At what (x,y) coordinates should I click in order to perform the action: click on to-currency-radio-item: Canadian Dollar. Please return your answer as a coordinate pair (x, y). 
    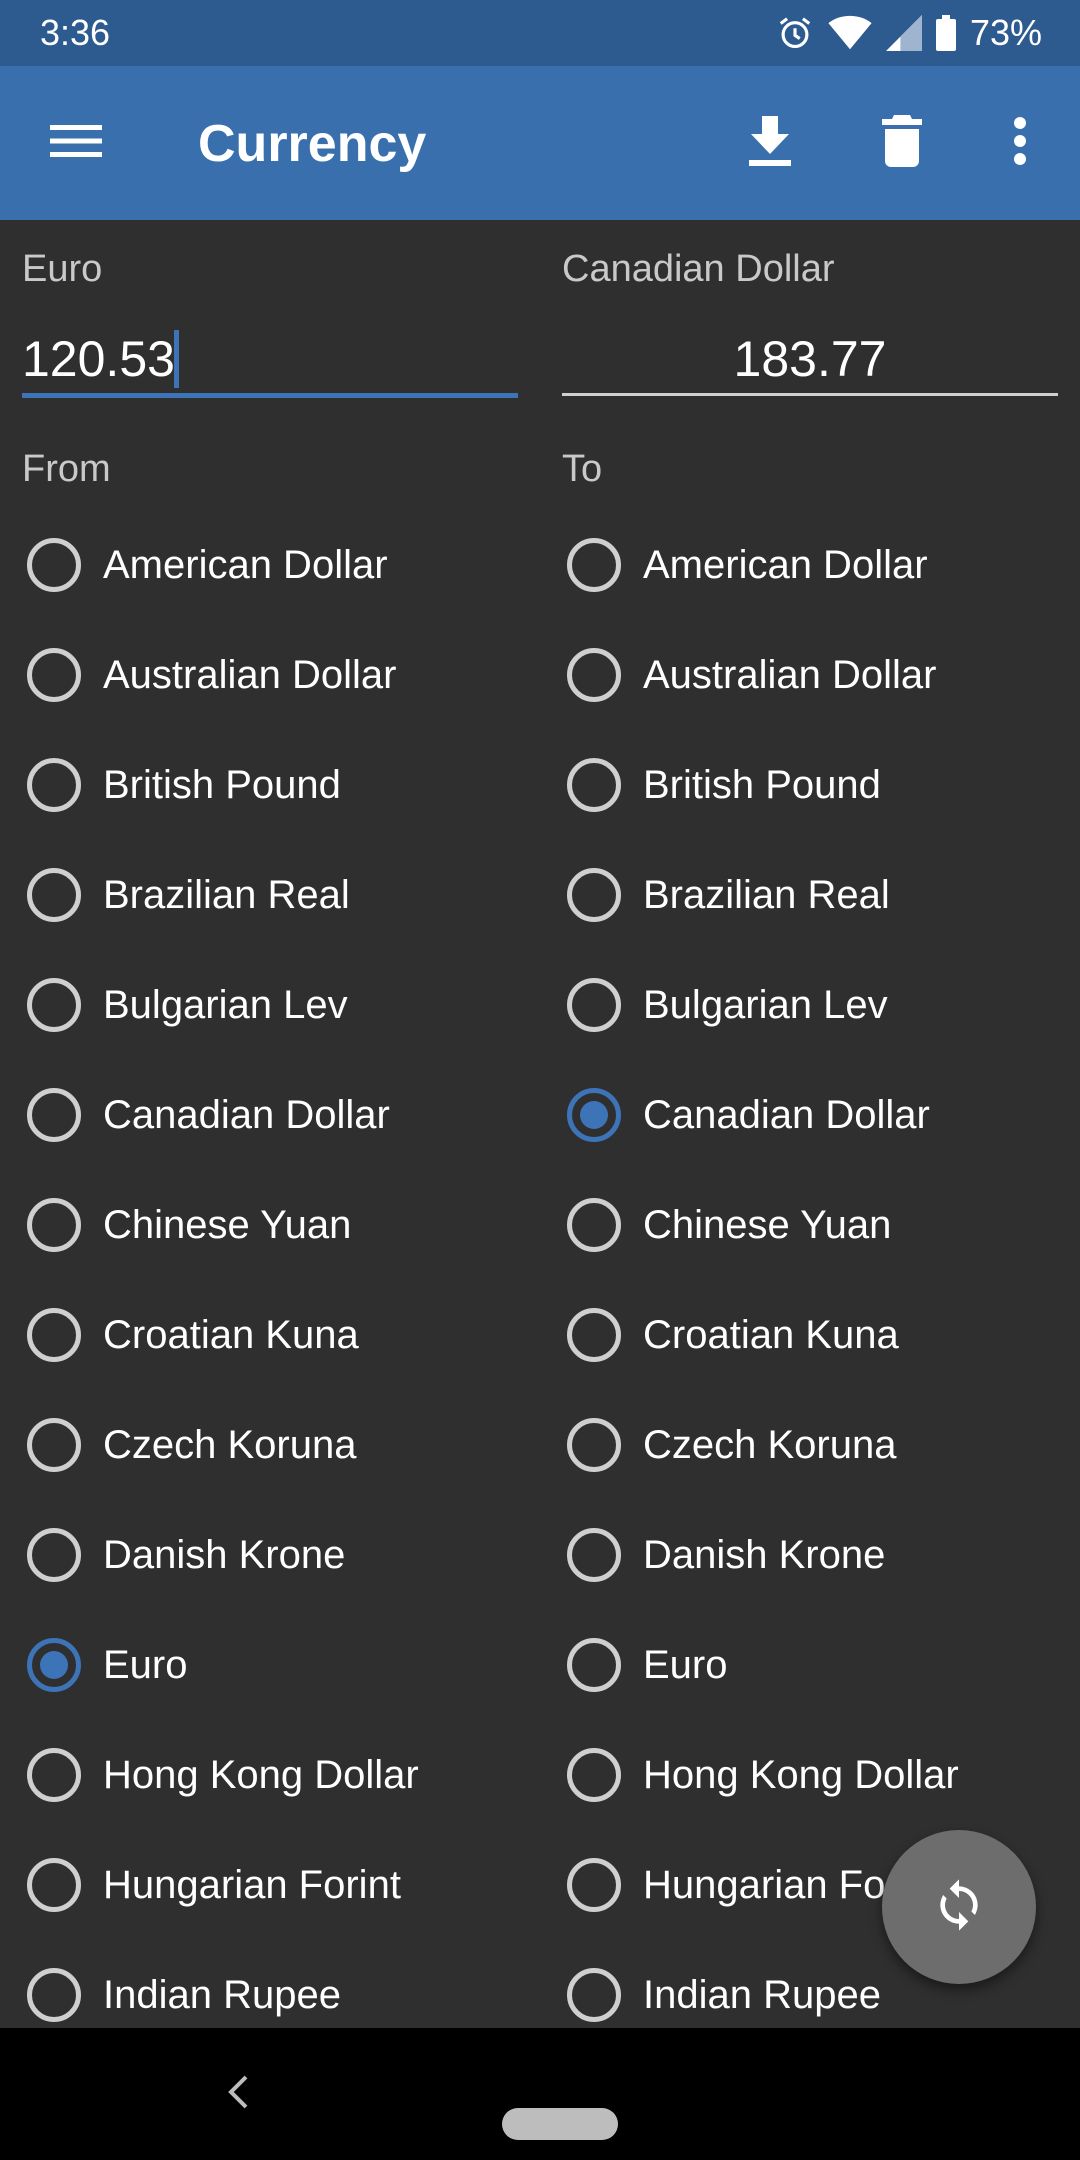
    Looking at the image, I should click on (810, 1115).